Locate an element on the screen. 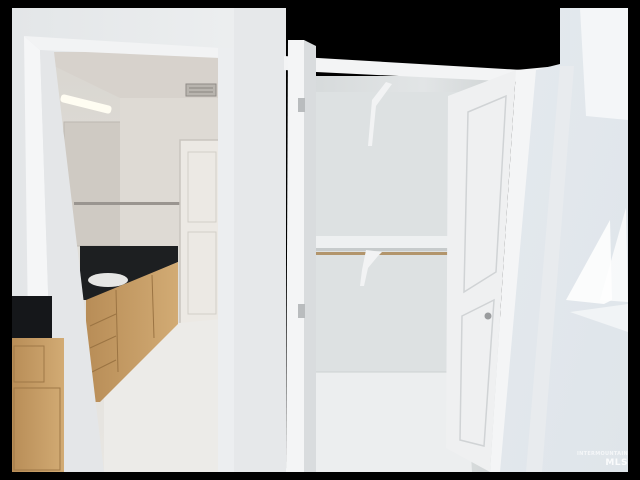  mls-watermark: INTERMOUNTAIN MLS is located at coordinates (602, 460).